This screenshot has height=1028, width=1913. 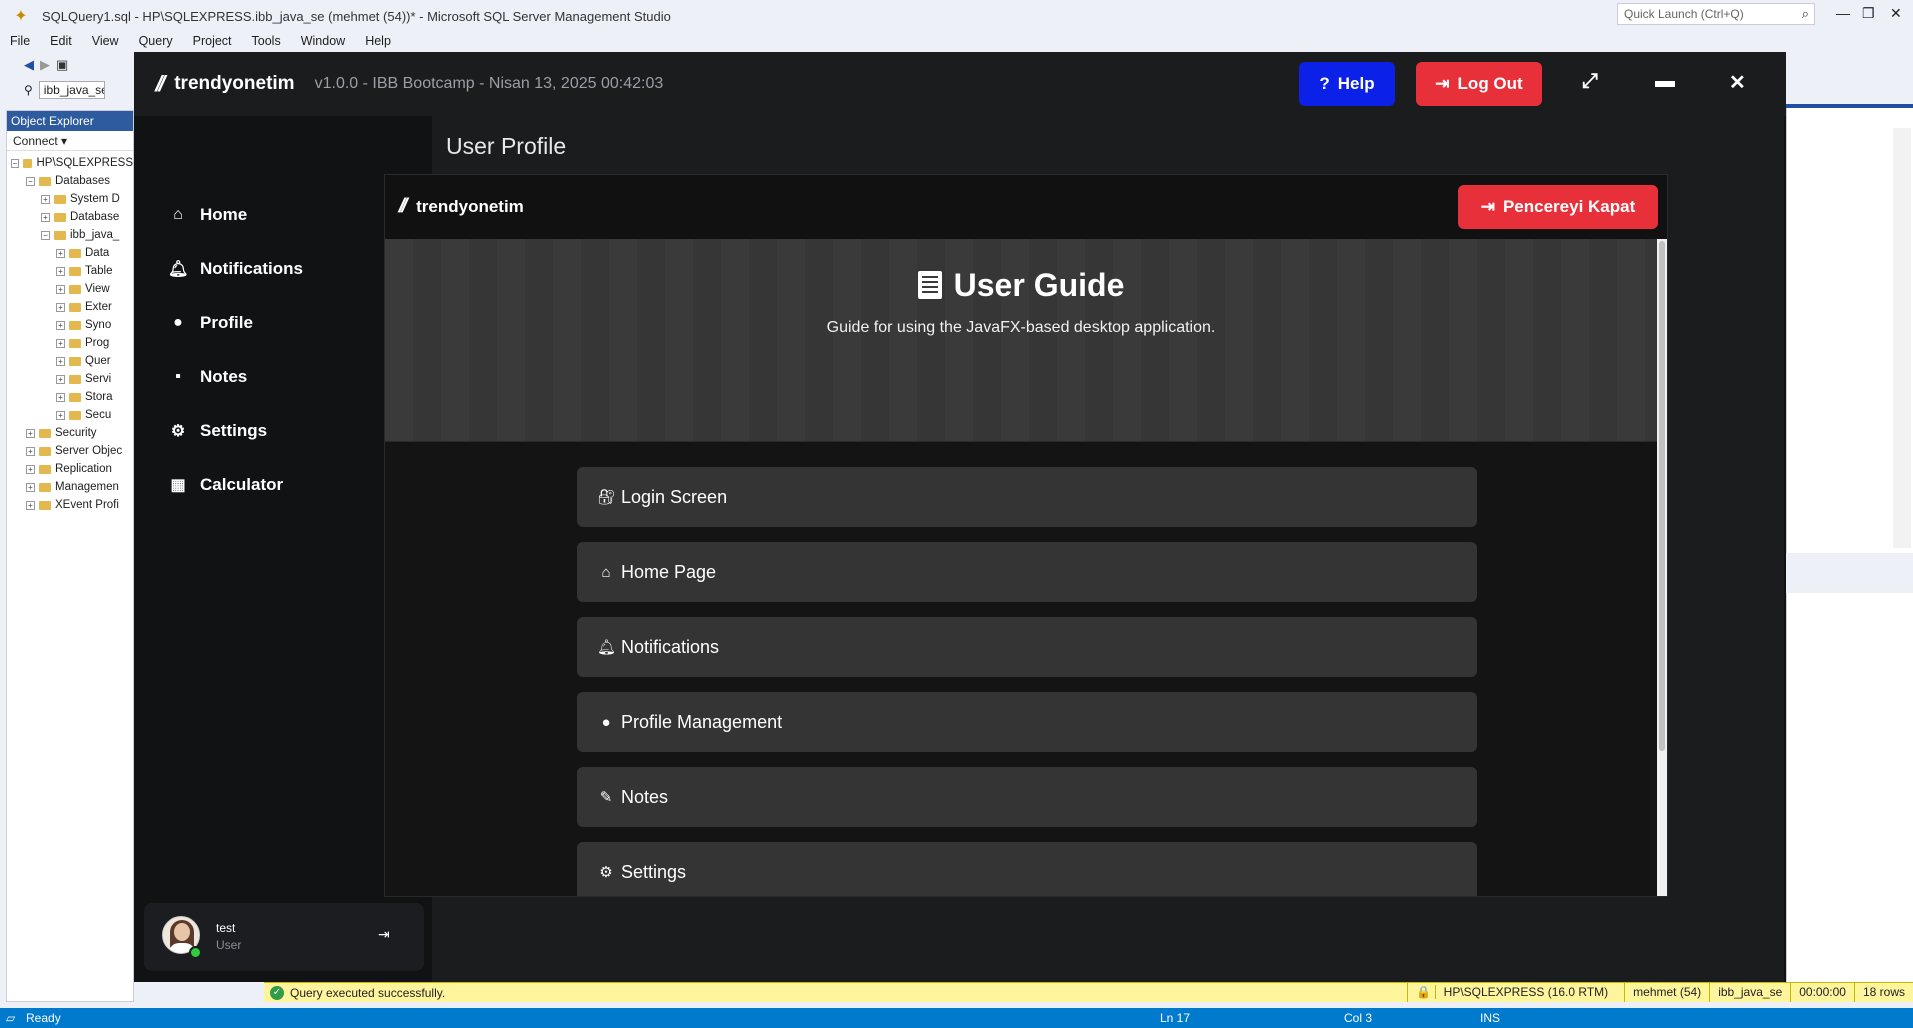 I want to click on menu-help: Help, so click(x=378, y=42).